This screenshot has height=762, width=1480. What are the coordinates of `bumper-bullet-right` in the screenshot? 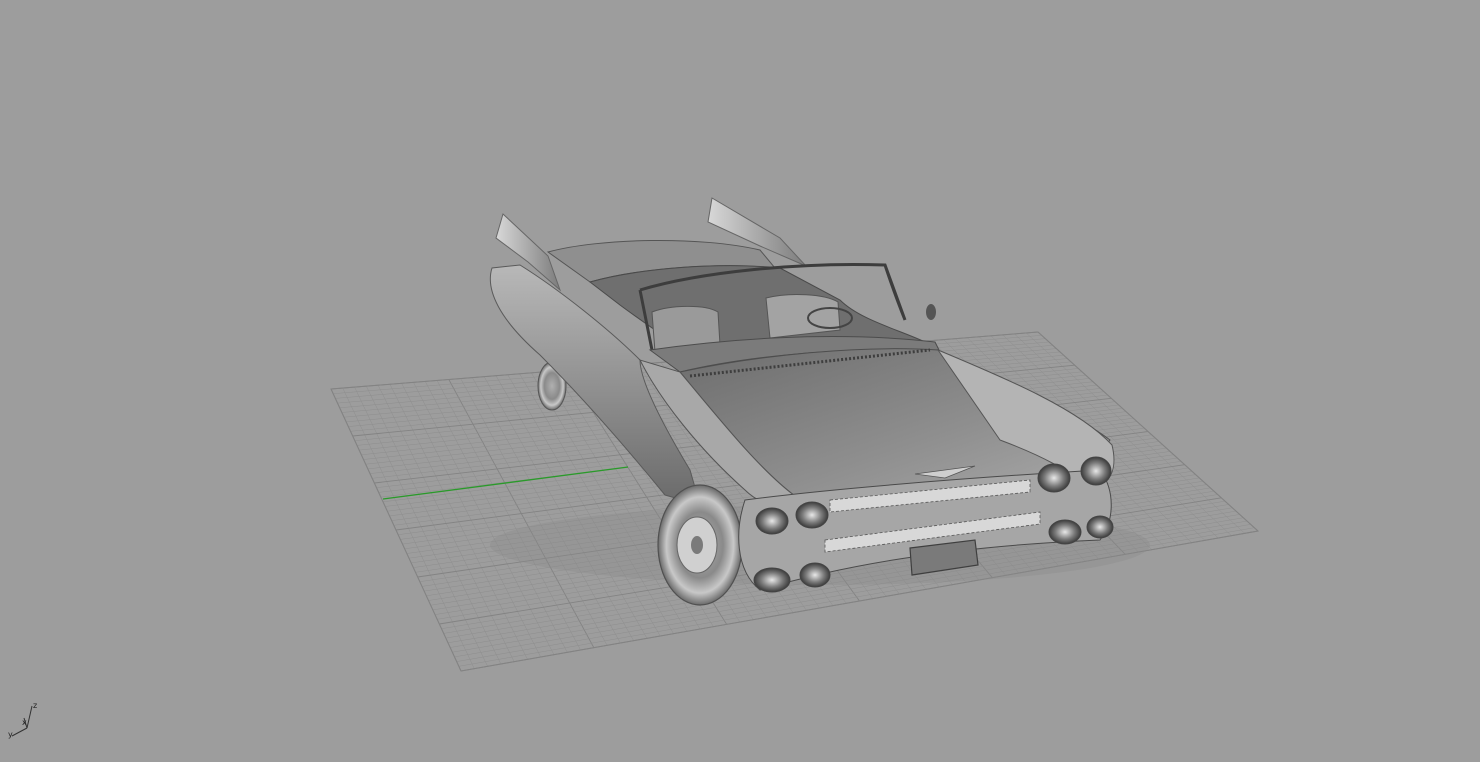 It's located at (1065, 532).